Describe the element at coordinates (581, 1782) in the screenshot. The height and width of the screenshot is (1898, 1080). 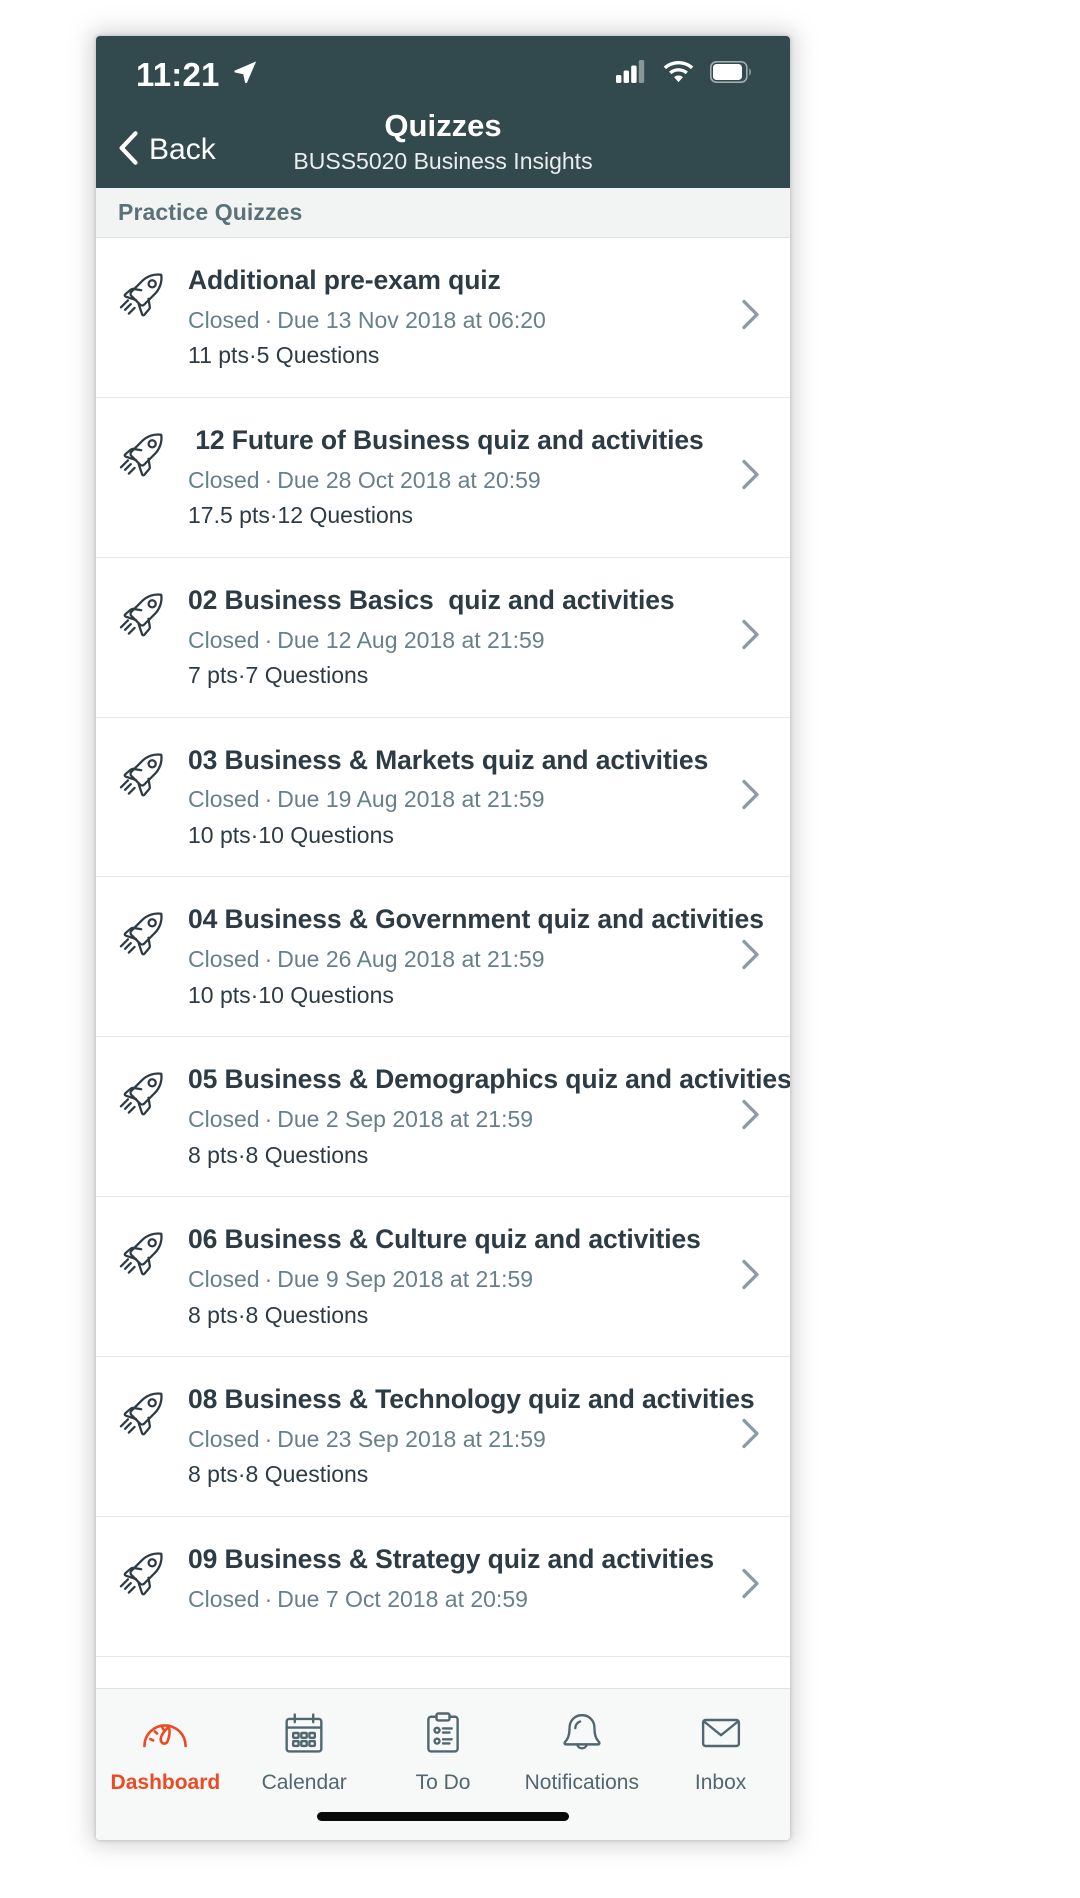
I see `tab-label: Notifications` at that location.